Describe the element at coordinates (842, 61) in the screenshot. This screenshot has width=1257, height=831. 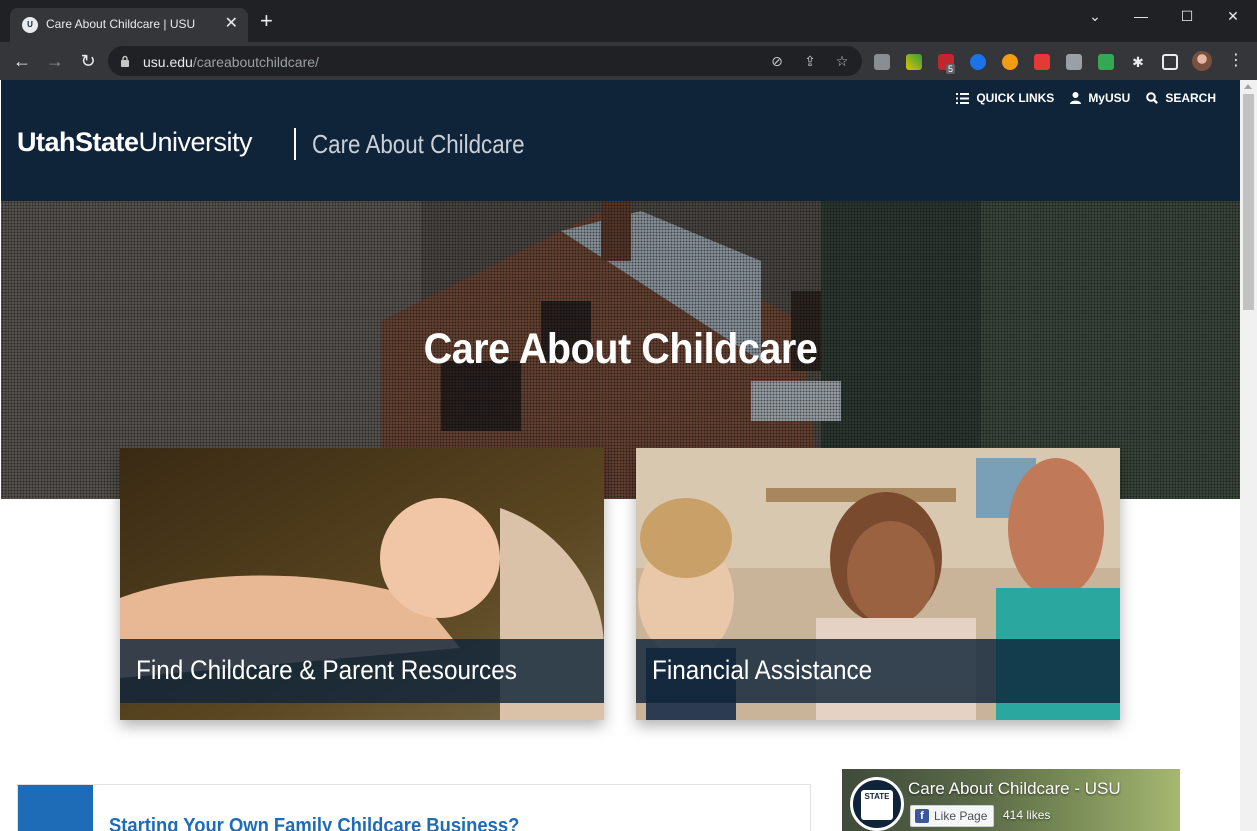
I see `bookmark-star-icon: ☆` at that location.